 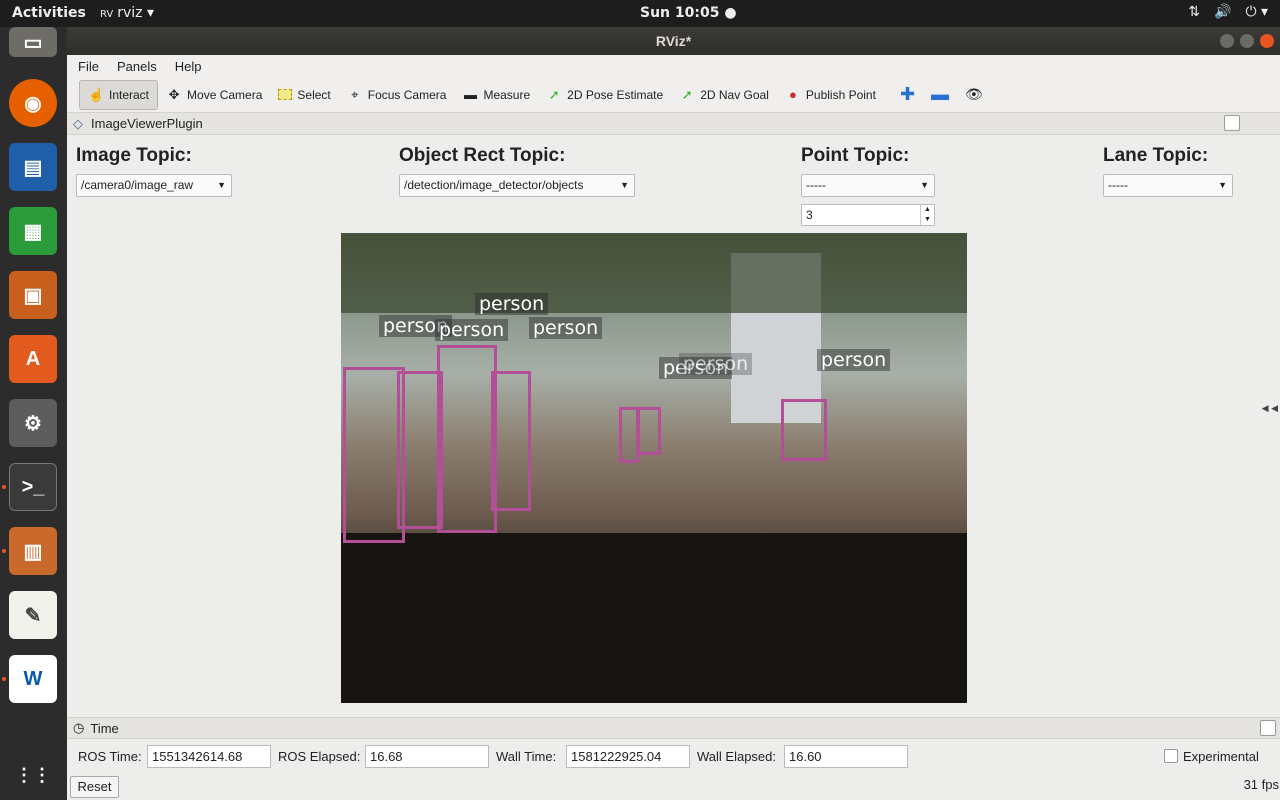 What do you see at coordinates (174, 94) in the screenshot?
I see `move-icon: ✥` at bounding box center [174, 94].